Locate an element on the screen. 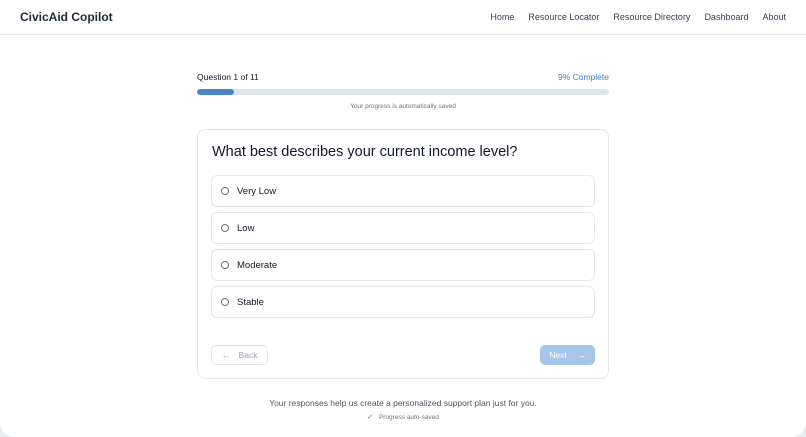 Image resolution: width=806 pixels, height=437 pixels. back-label: Back is located at coordinates (248, 355).